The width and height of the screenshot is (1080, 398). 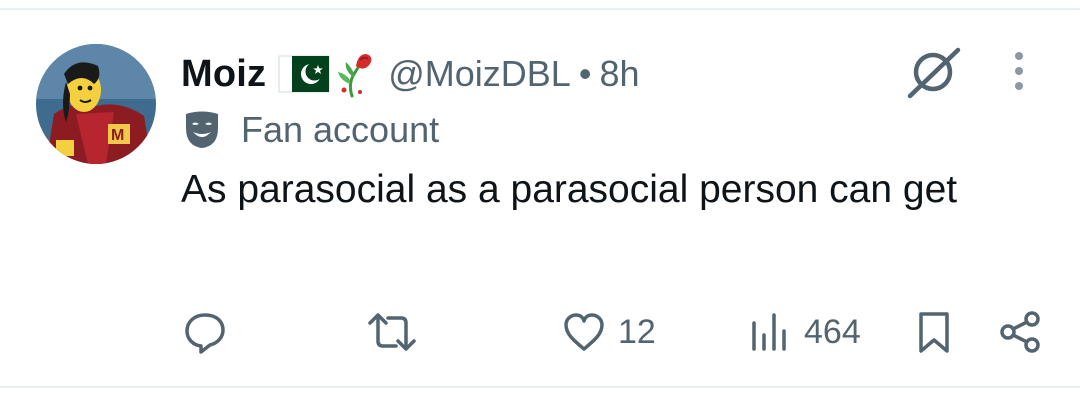 I want to click on reply-button, so click(x=211, y=332).